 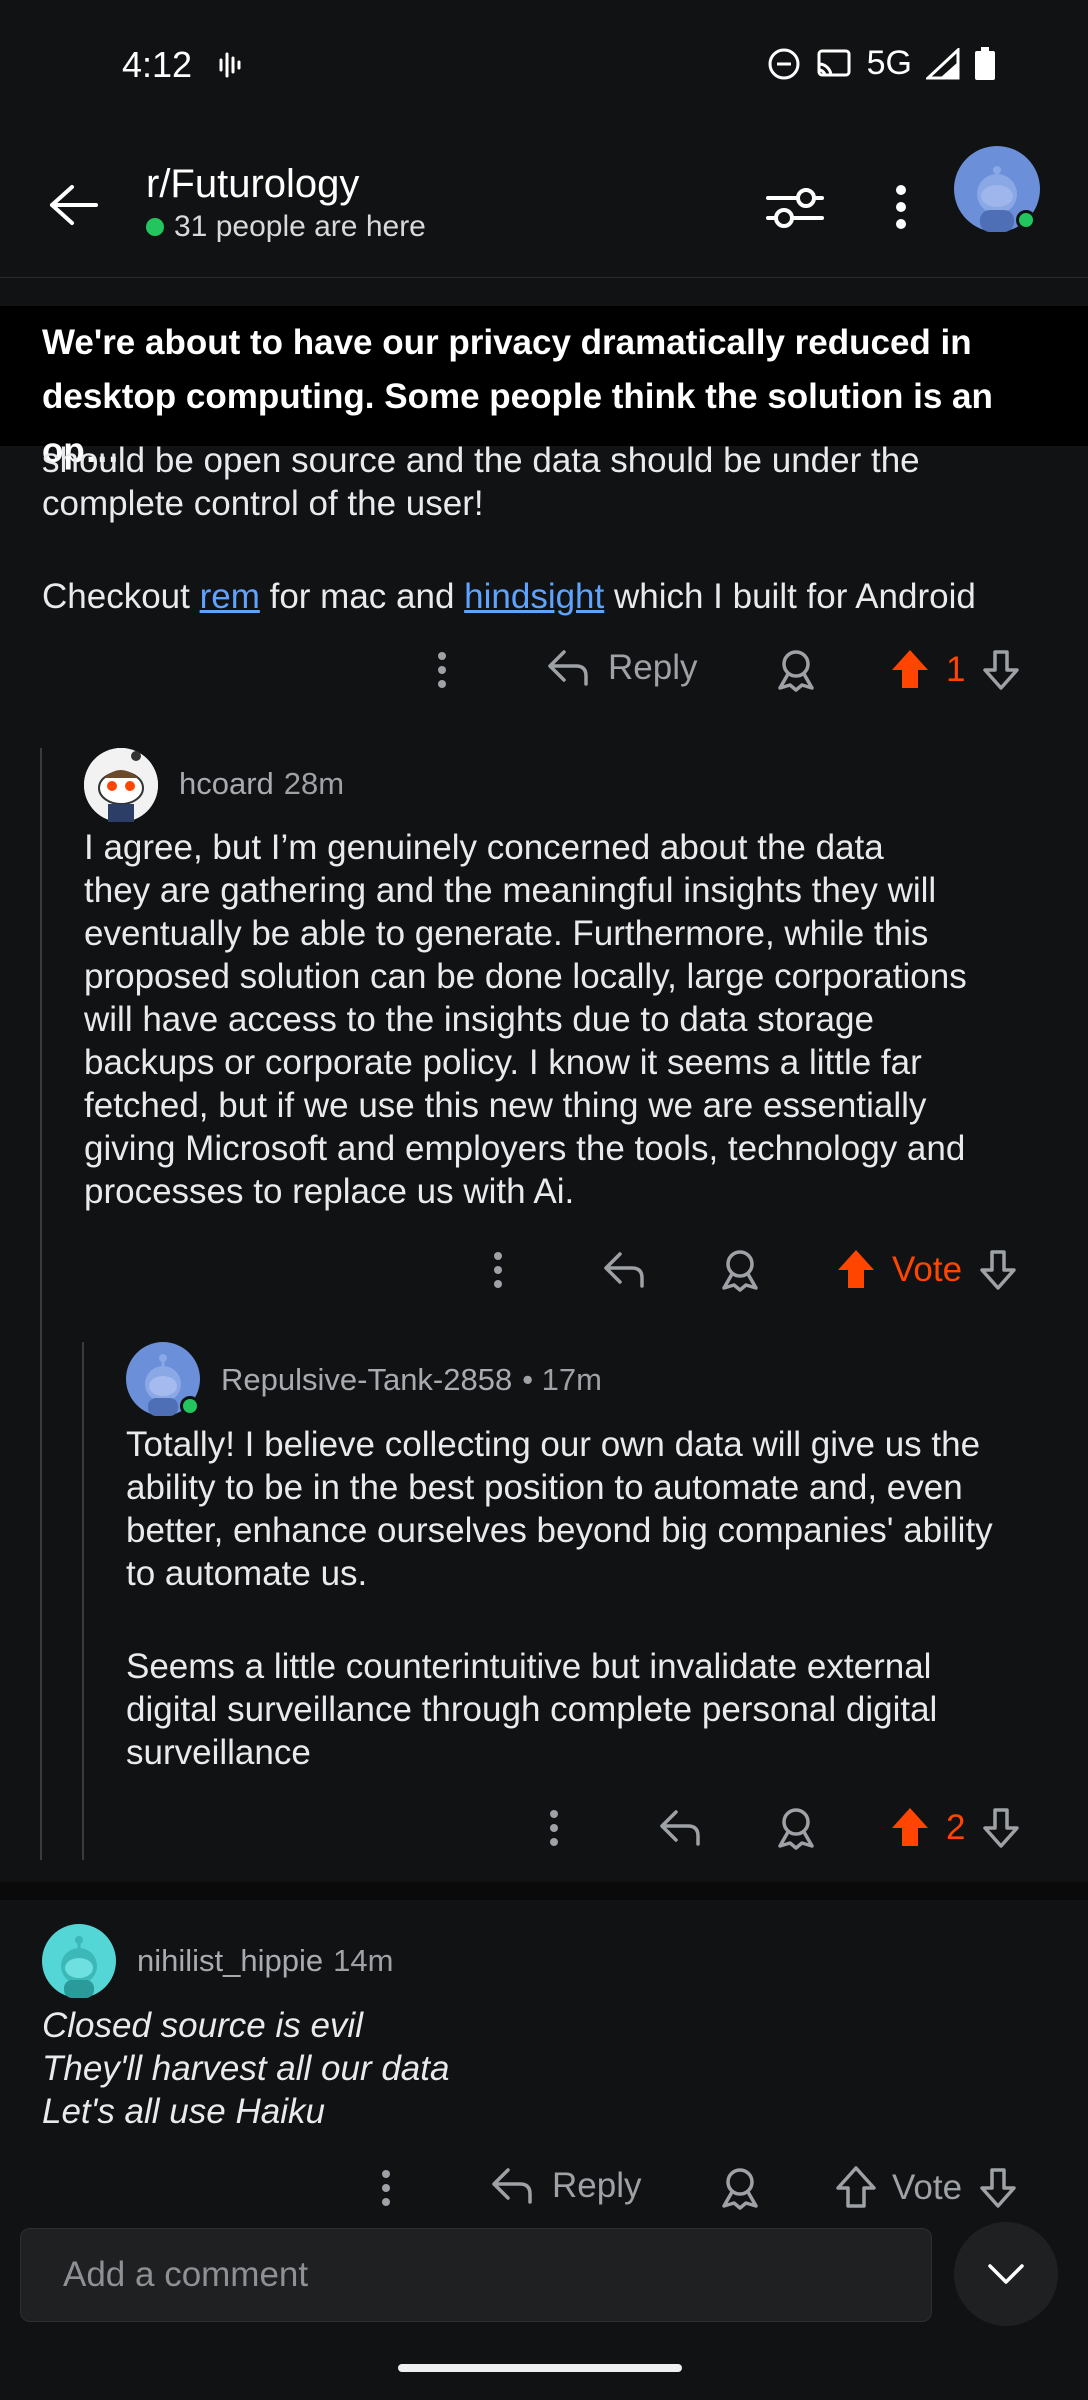 What do you see at coordinates (476, 2275) in the screenshot?
I see `add-comment-input: Add a comment` at bounding box center [476, 2275].